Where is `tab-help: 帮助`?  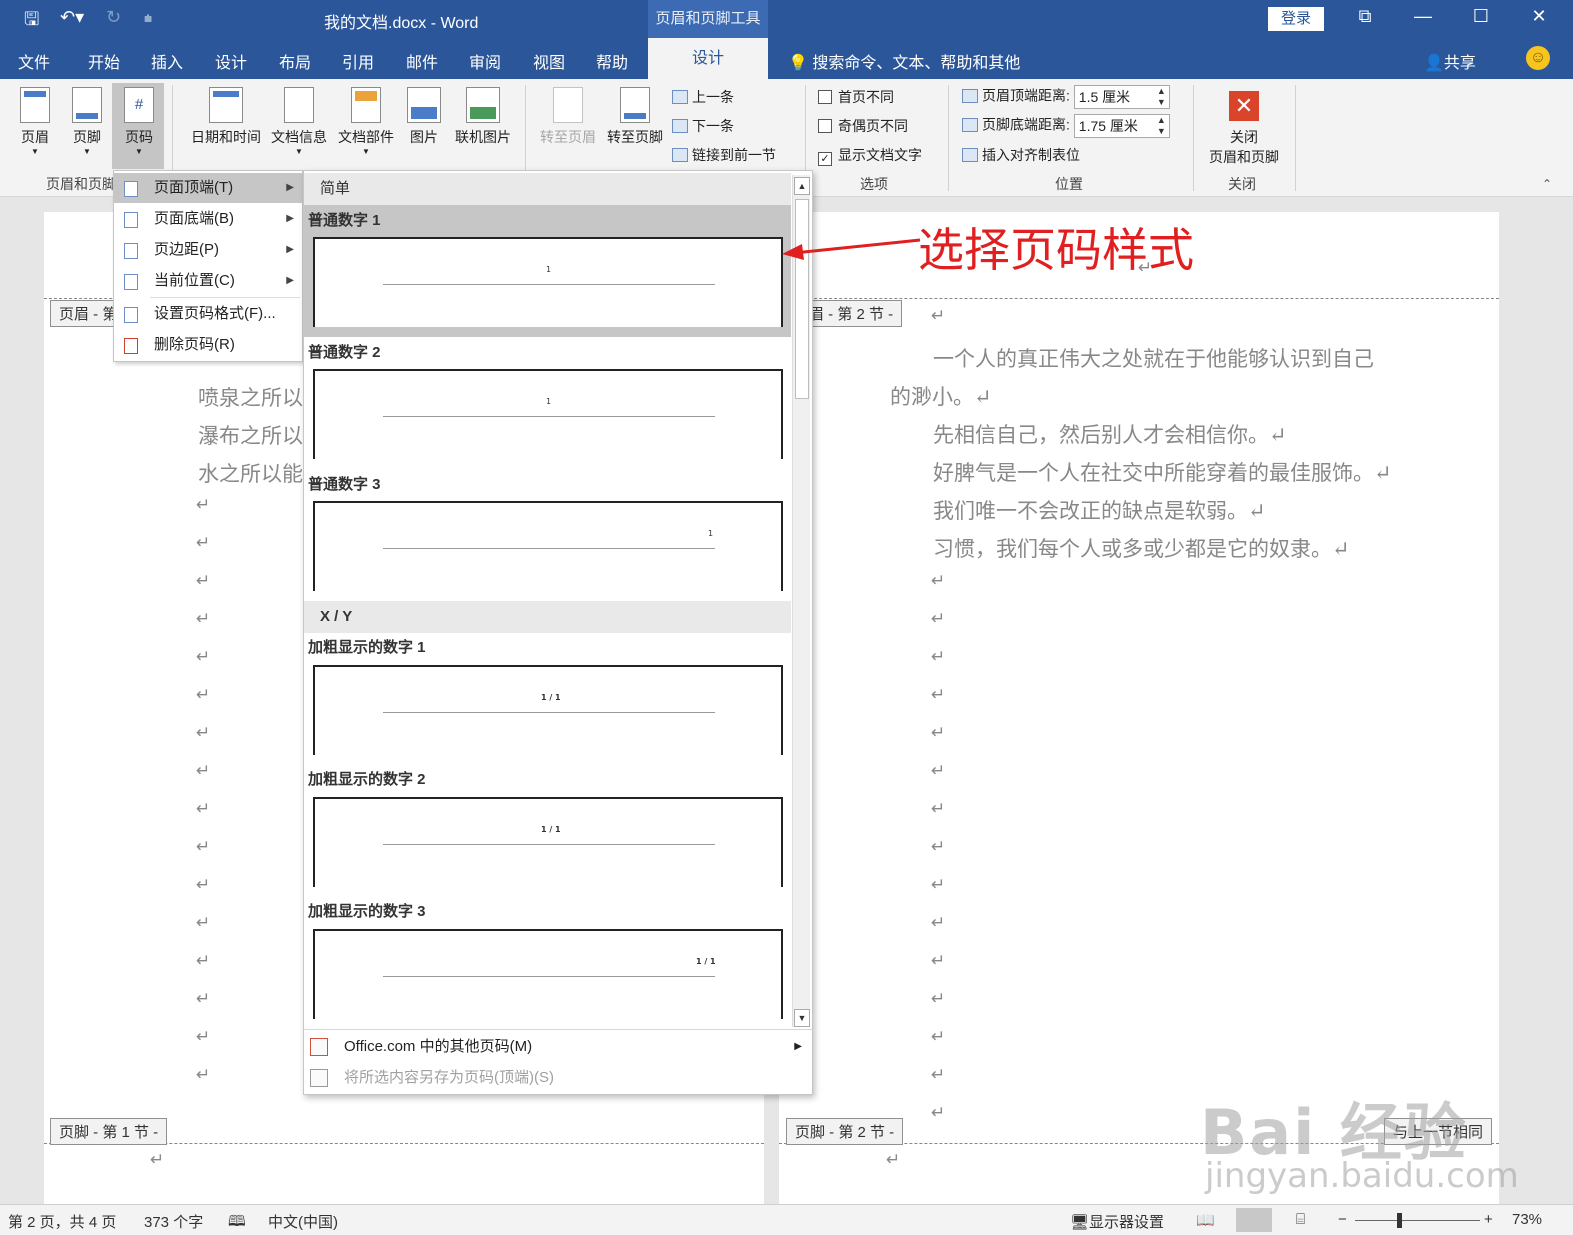
tab-help: 帮助 is located at coordinates (612, 61).